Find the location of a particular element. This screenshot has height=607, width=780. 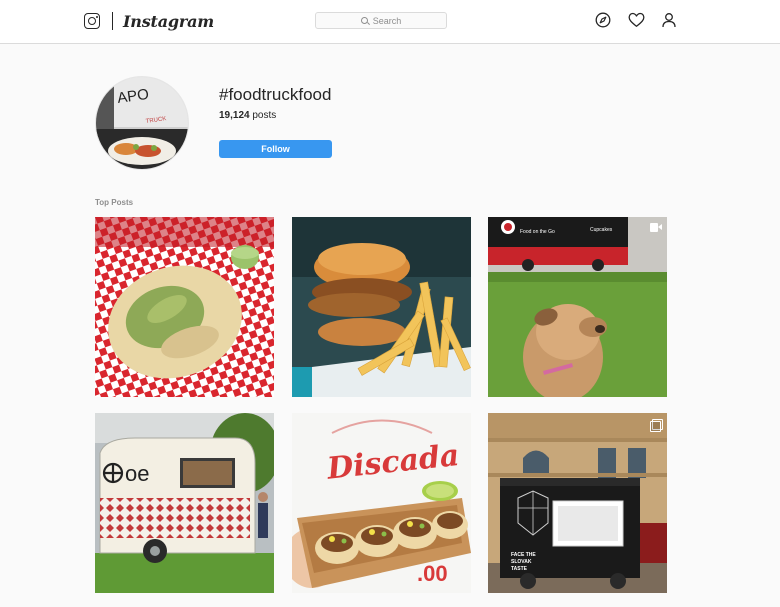

svg-text: SLOVAK is located at coordinates (521, 562).